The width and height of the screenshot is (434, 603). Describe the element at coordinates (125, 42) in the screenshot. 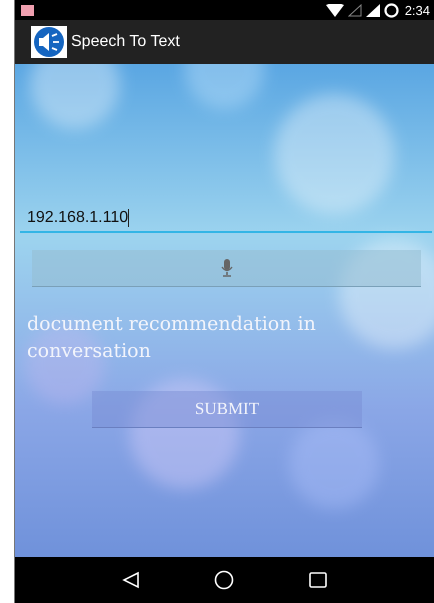

I see `app-title: Speech To Text` at that location.